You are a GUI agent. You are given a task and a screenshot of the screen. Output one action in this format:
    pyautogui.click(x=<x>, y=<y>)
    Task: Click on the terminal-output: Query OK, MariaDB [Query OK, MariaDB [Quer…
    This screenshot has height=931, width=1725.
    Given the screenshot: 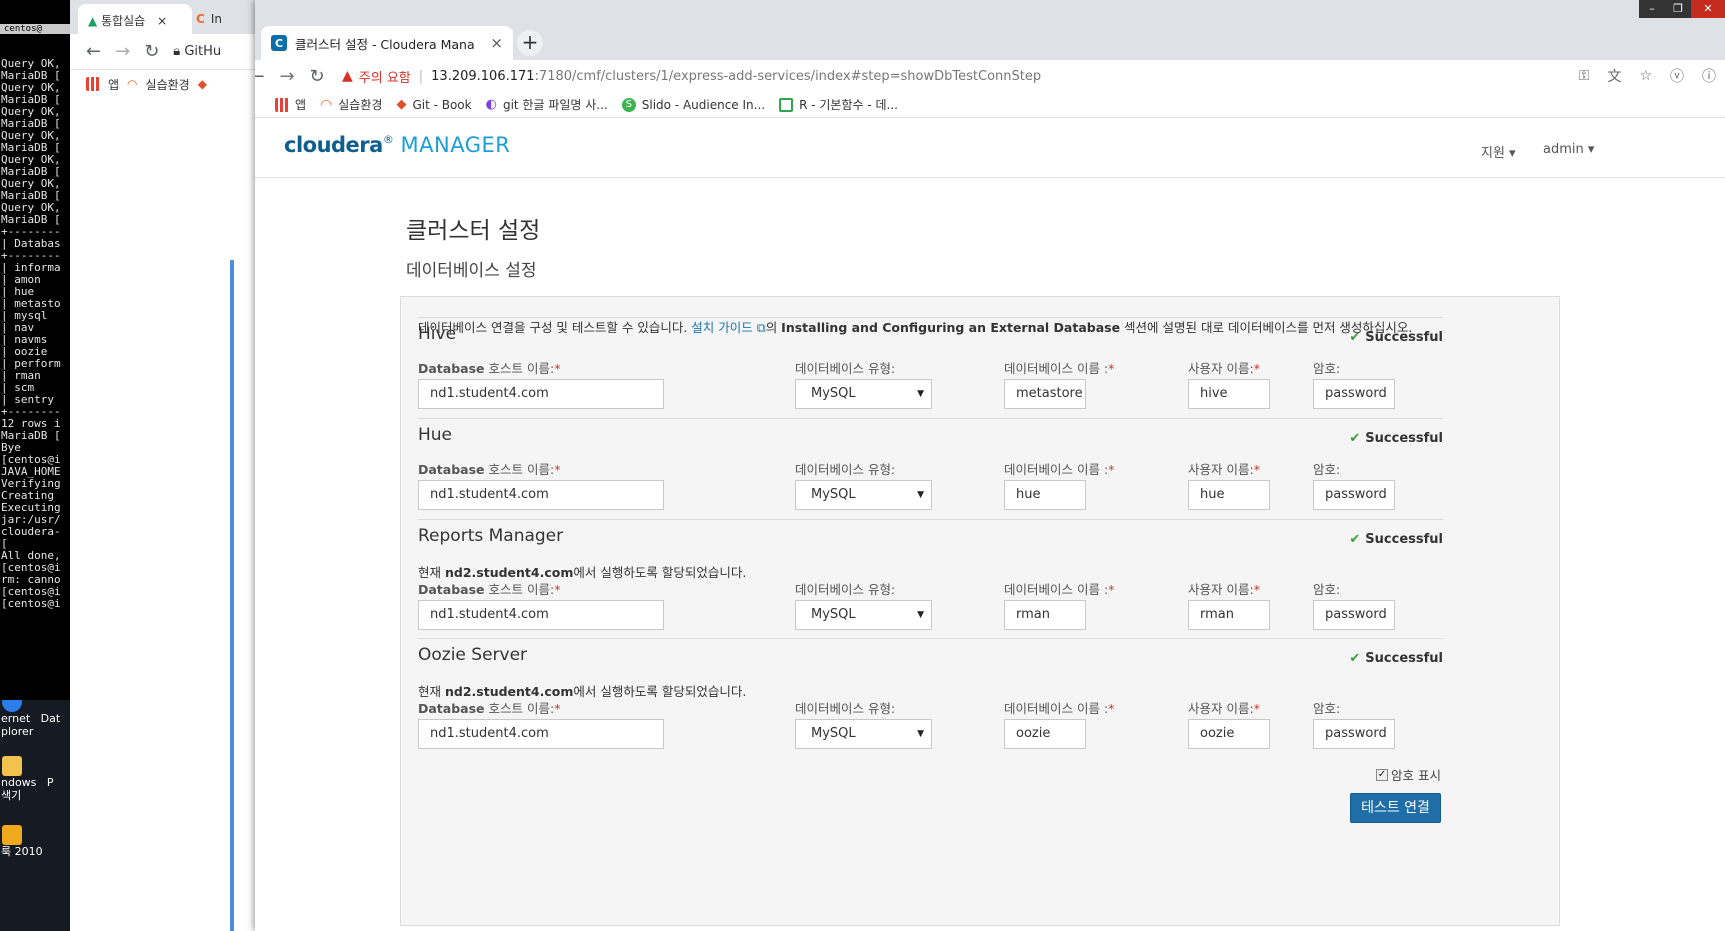 What is the action you would take?
    pyautogui.click(x=35, y=334)
    